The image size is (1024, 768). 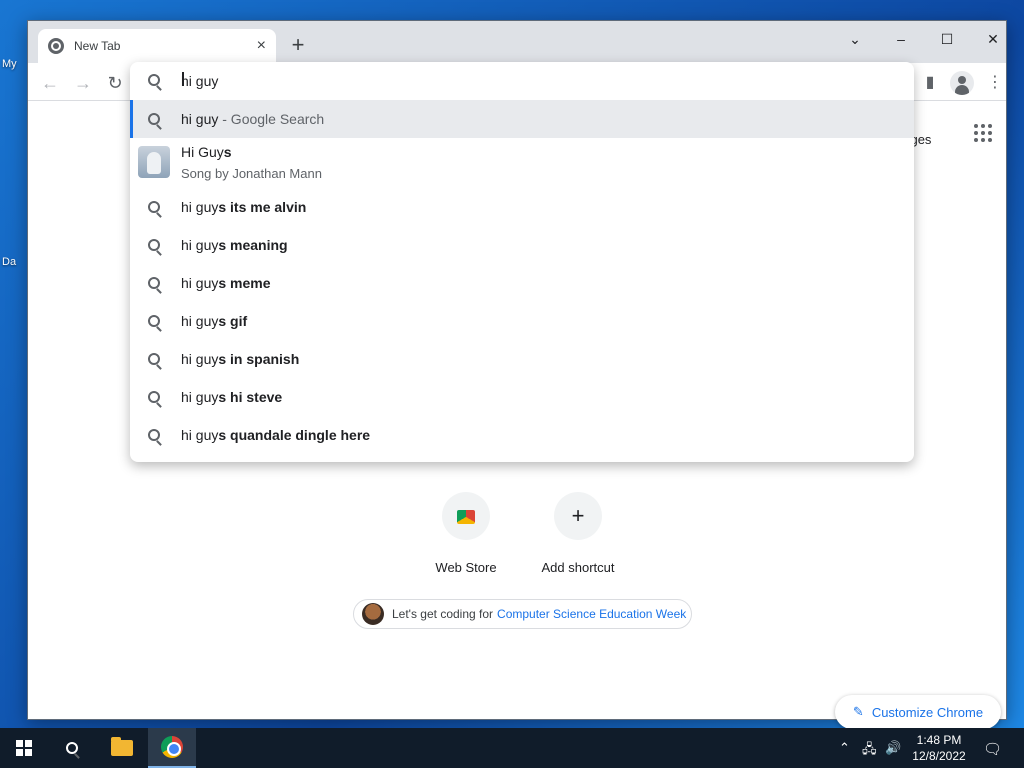 What do you see at coordinates (591, 614) in the screenshot?
I see `promo-link: Computer Science Education Week` at bounding box center [591, 614].